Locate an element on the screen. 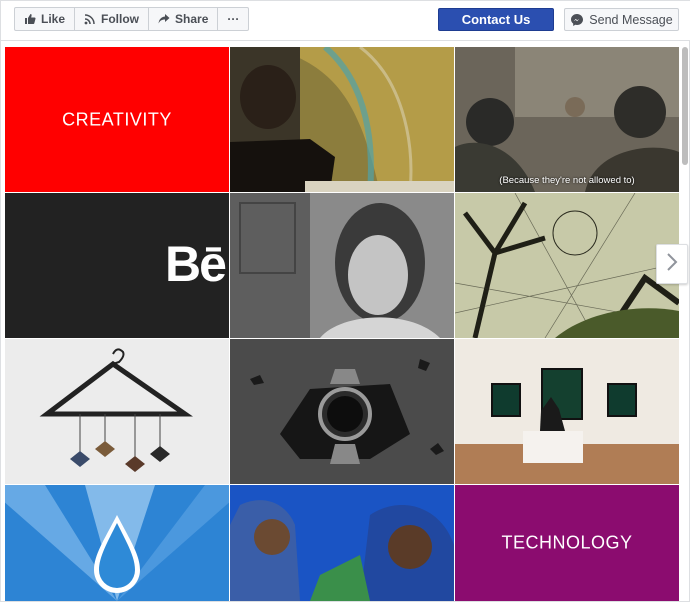 The image size is (690, 602). soldiers-image is located at coordinates (567, 119).